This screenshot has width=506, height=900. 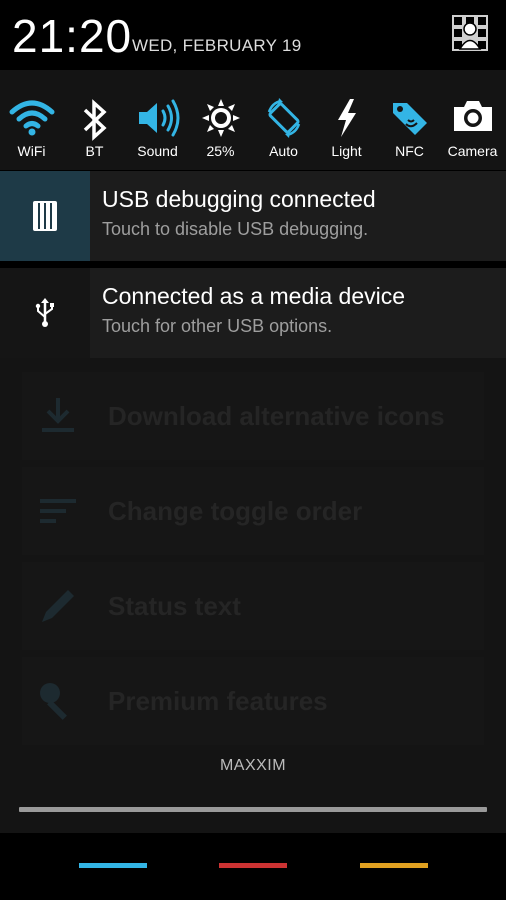 What do you see at coordinates (276, 416) in the screenshot?
I see `list-item-label: Download alternative icons` at bounding box center [276, 416].